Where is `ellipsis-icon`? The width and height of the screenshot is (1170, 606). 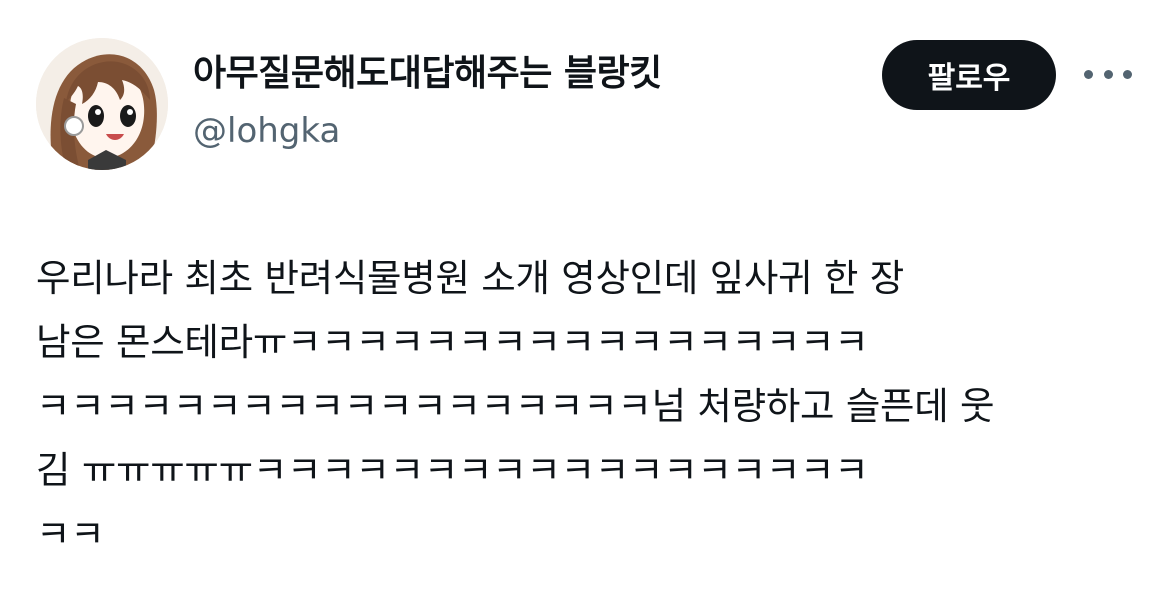
ellipsis-icon is located at coordinates (1108, 74).